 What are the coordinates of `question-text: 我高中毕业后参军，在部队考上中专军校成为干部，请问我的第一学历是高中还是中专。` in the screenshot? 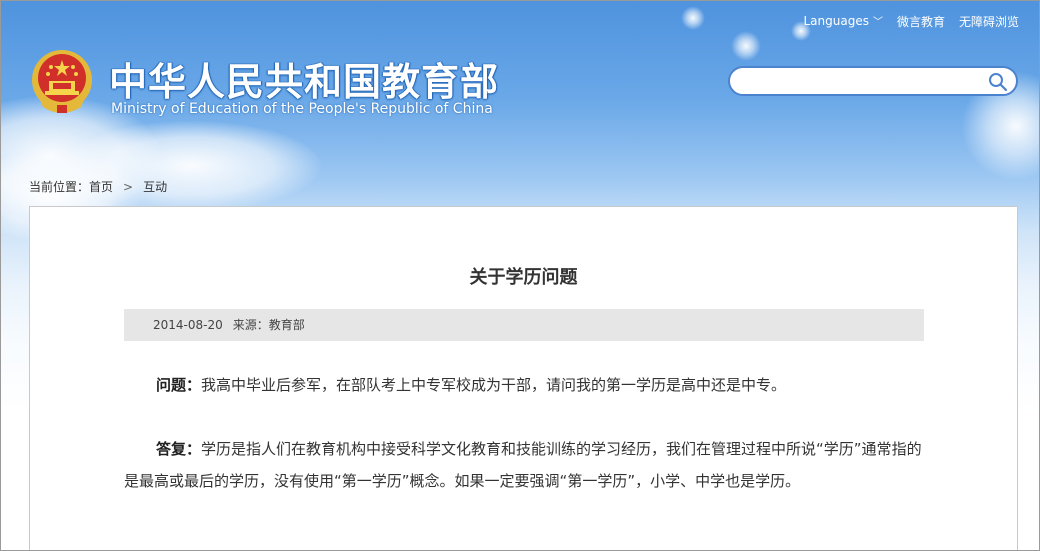 It's located at (494, 385).